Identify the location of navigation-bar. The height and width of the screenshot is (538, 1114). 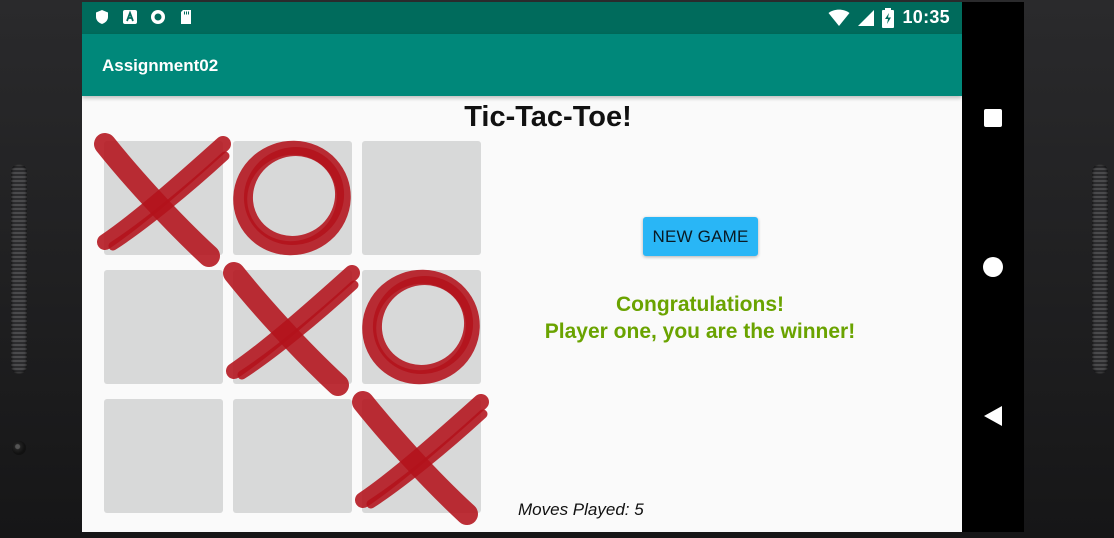
(993, 267).